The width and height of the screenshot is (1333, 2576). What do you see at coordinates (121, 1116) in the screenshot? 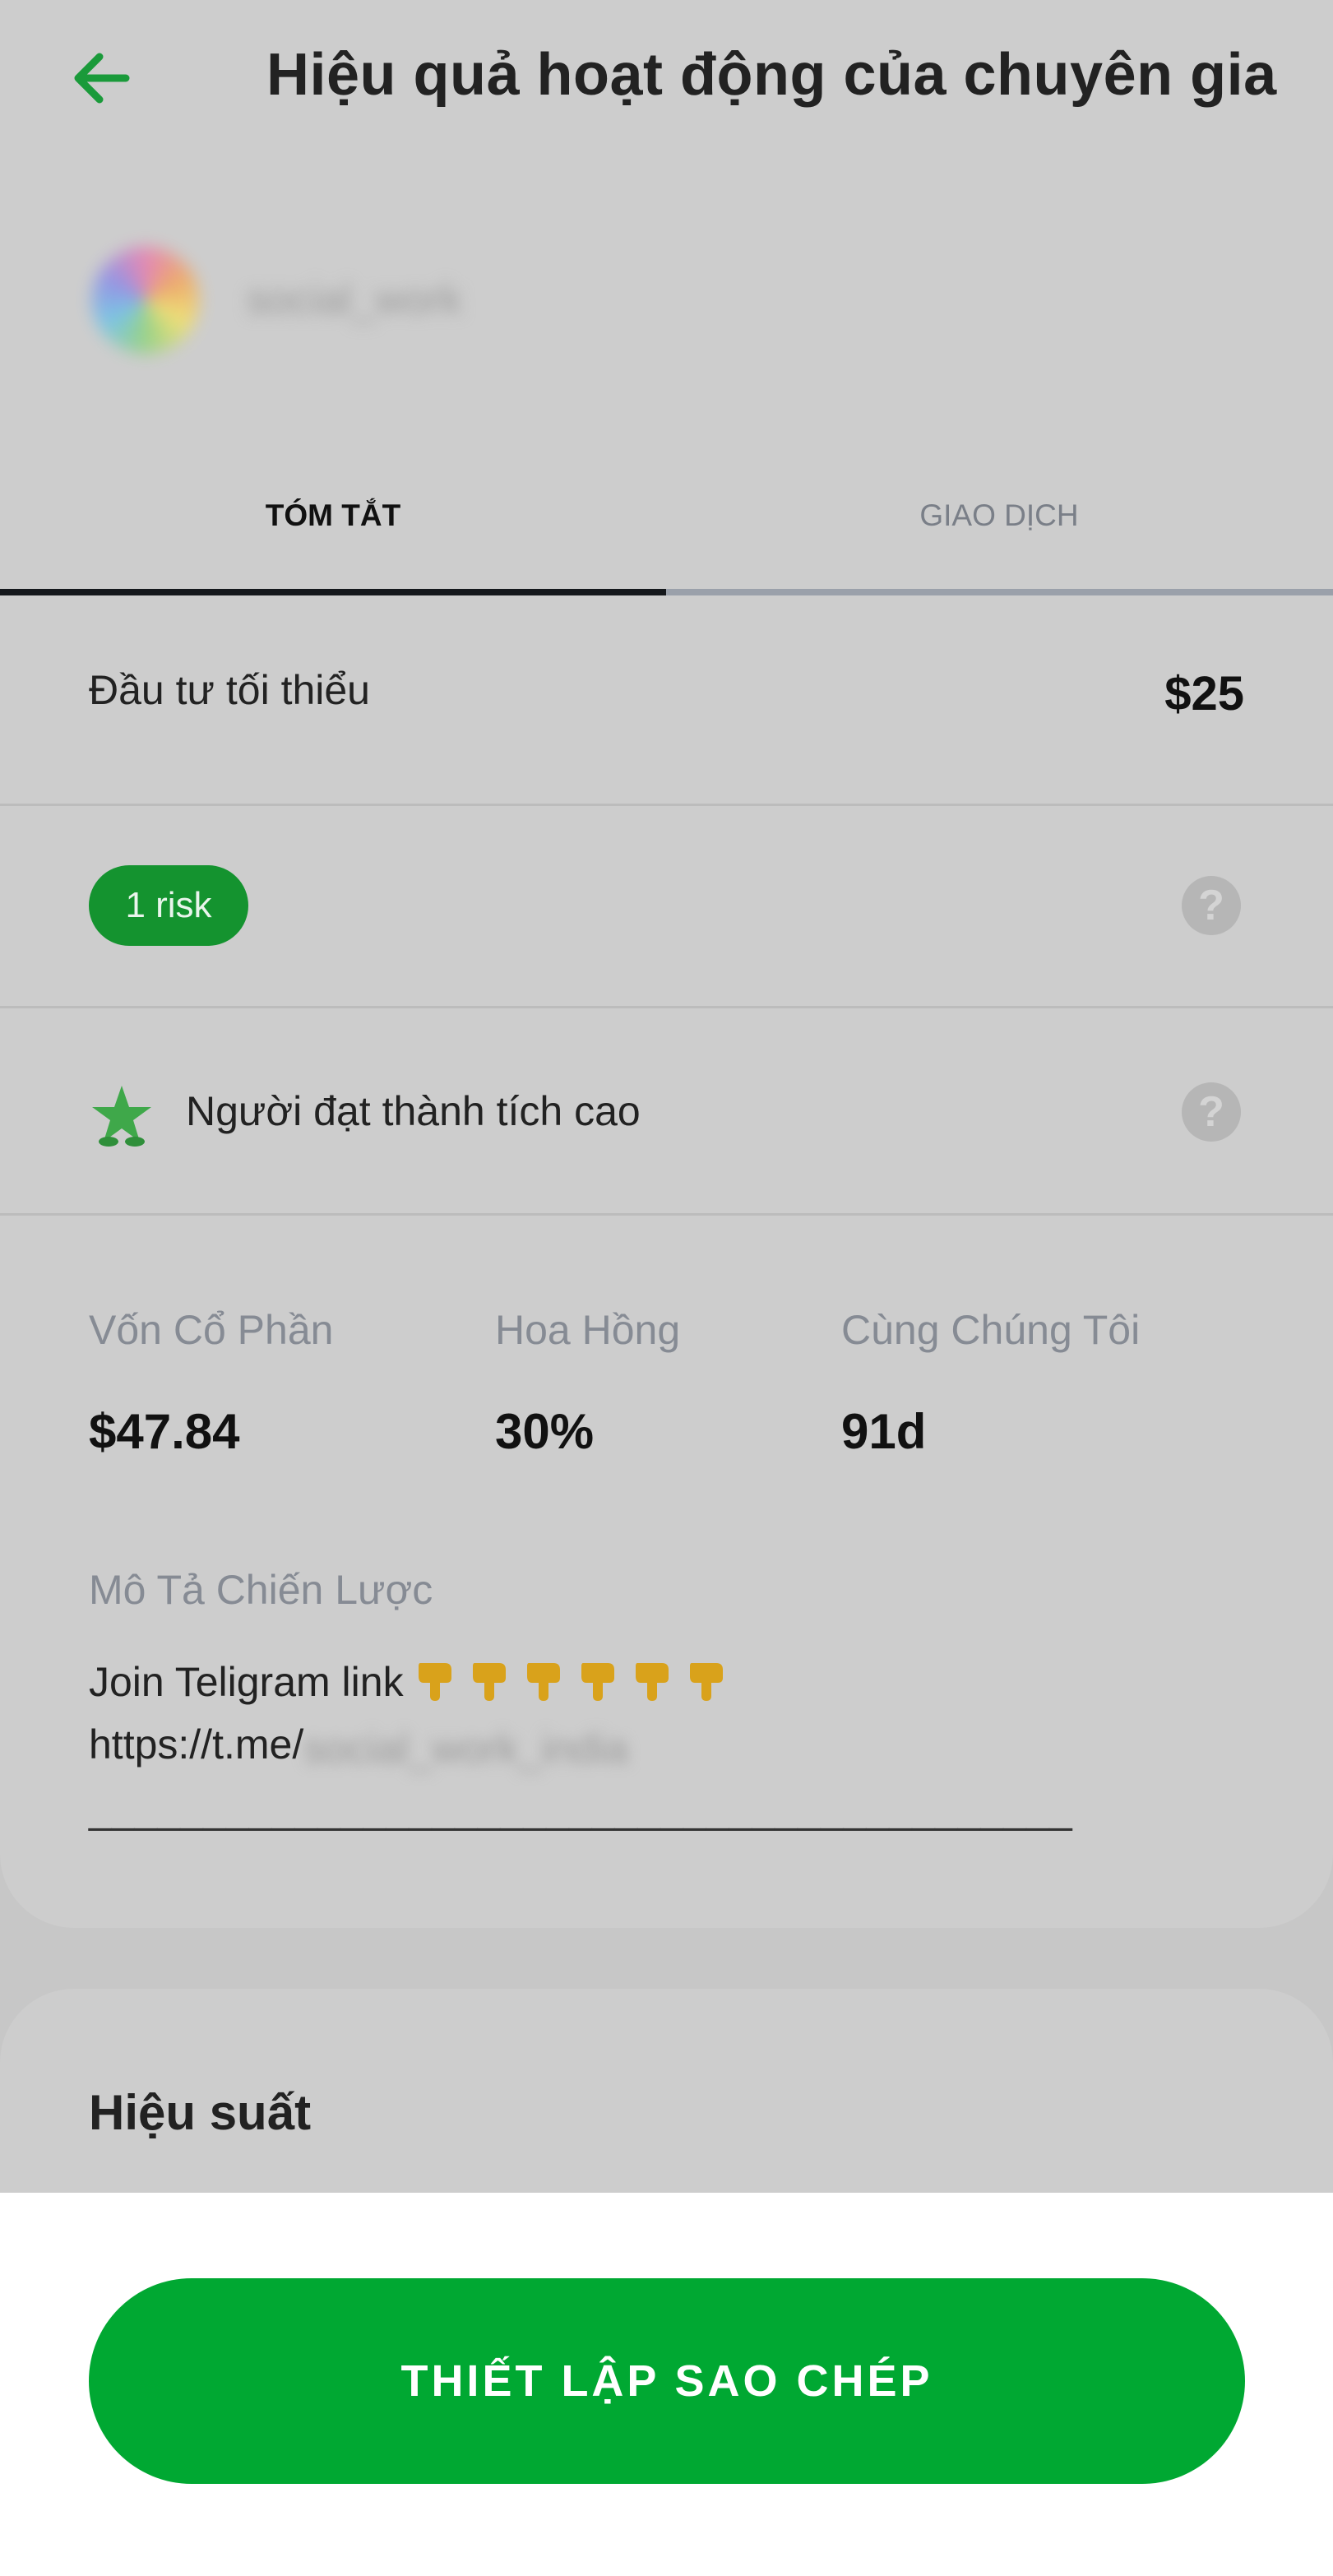
I see `star-achiever-icon` at bounding box center [121, 1116].